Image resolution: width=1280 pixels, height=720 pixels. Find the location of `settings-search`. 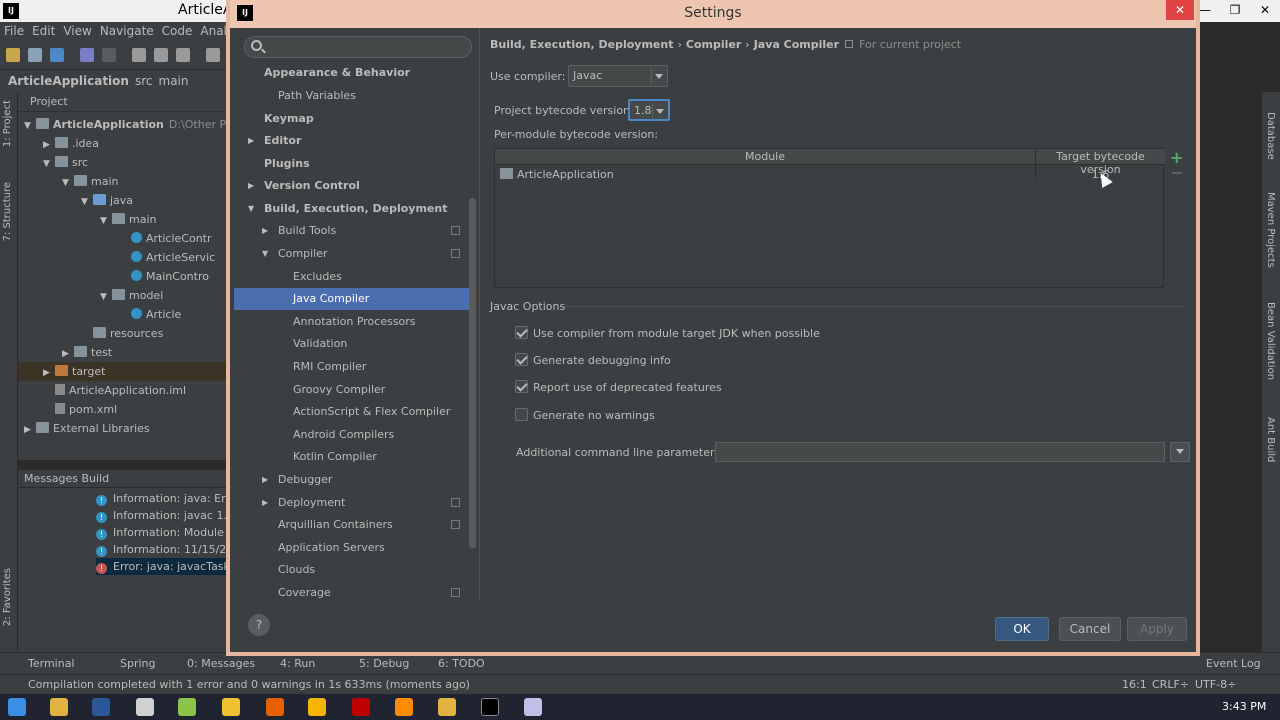

settings-search is located at coordinates (358, 47).